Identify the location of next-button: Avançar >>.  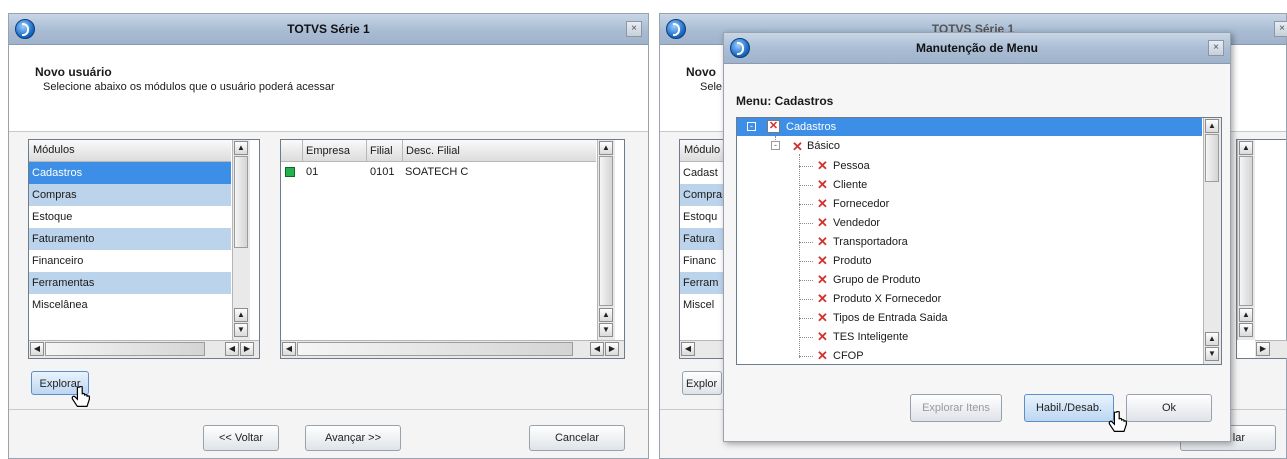
(353, 438).